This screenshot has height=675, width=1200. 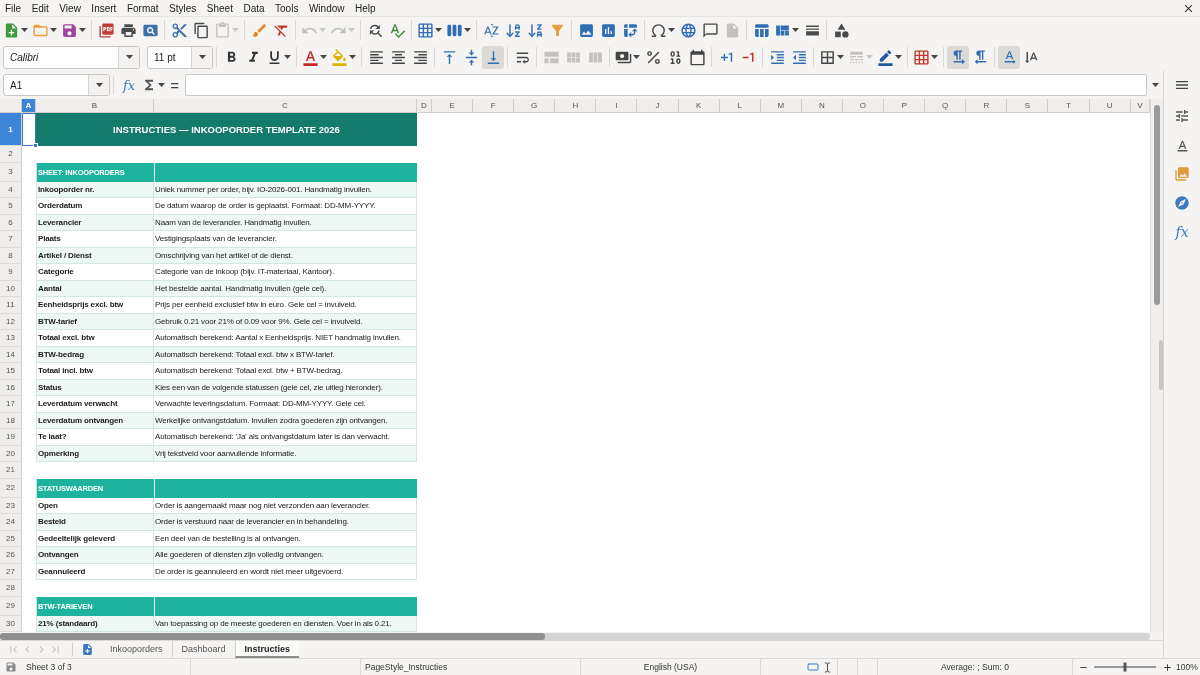 I want to click on column-header: S, so click(x=1028, y=106).